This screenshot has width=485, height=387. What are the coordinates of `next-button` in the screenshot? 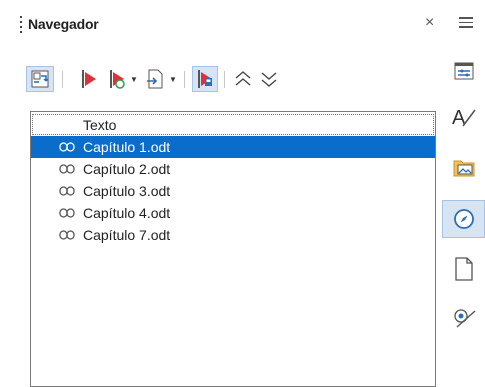 It's located at (117, 79).